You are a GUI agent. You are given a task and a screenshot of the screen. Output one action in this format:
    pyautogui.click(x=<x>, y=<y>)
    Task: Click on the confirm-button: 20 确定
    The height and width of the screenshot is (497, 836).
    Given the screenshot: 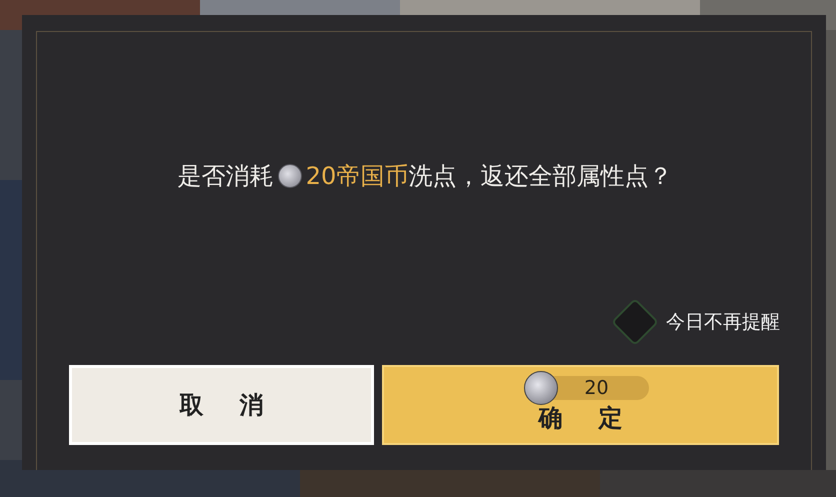 What is the action you would take?
    pyautogui.click(x=580, y=405)
    